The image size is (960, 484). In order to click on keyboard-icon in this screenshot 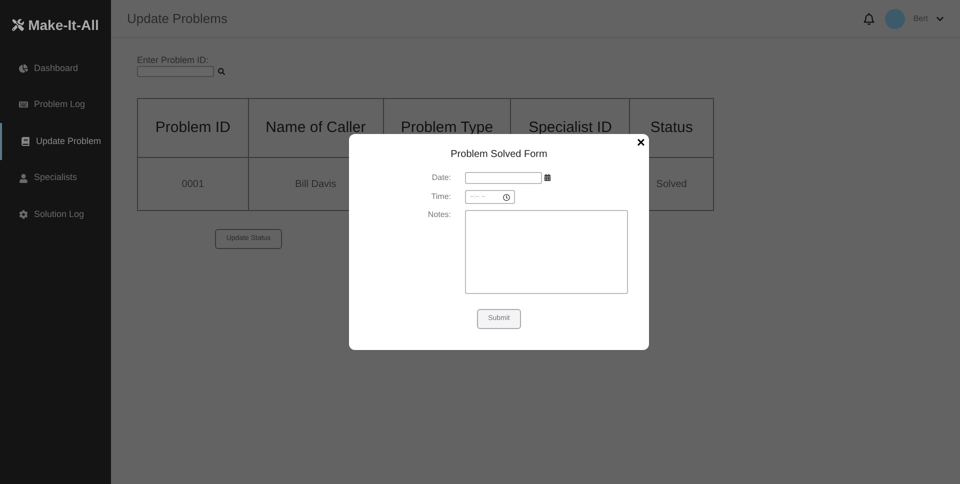, I will do `click(23, 105)`.